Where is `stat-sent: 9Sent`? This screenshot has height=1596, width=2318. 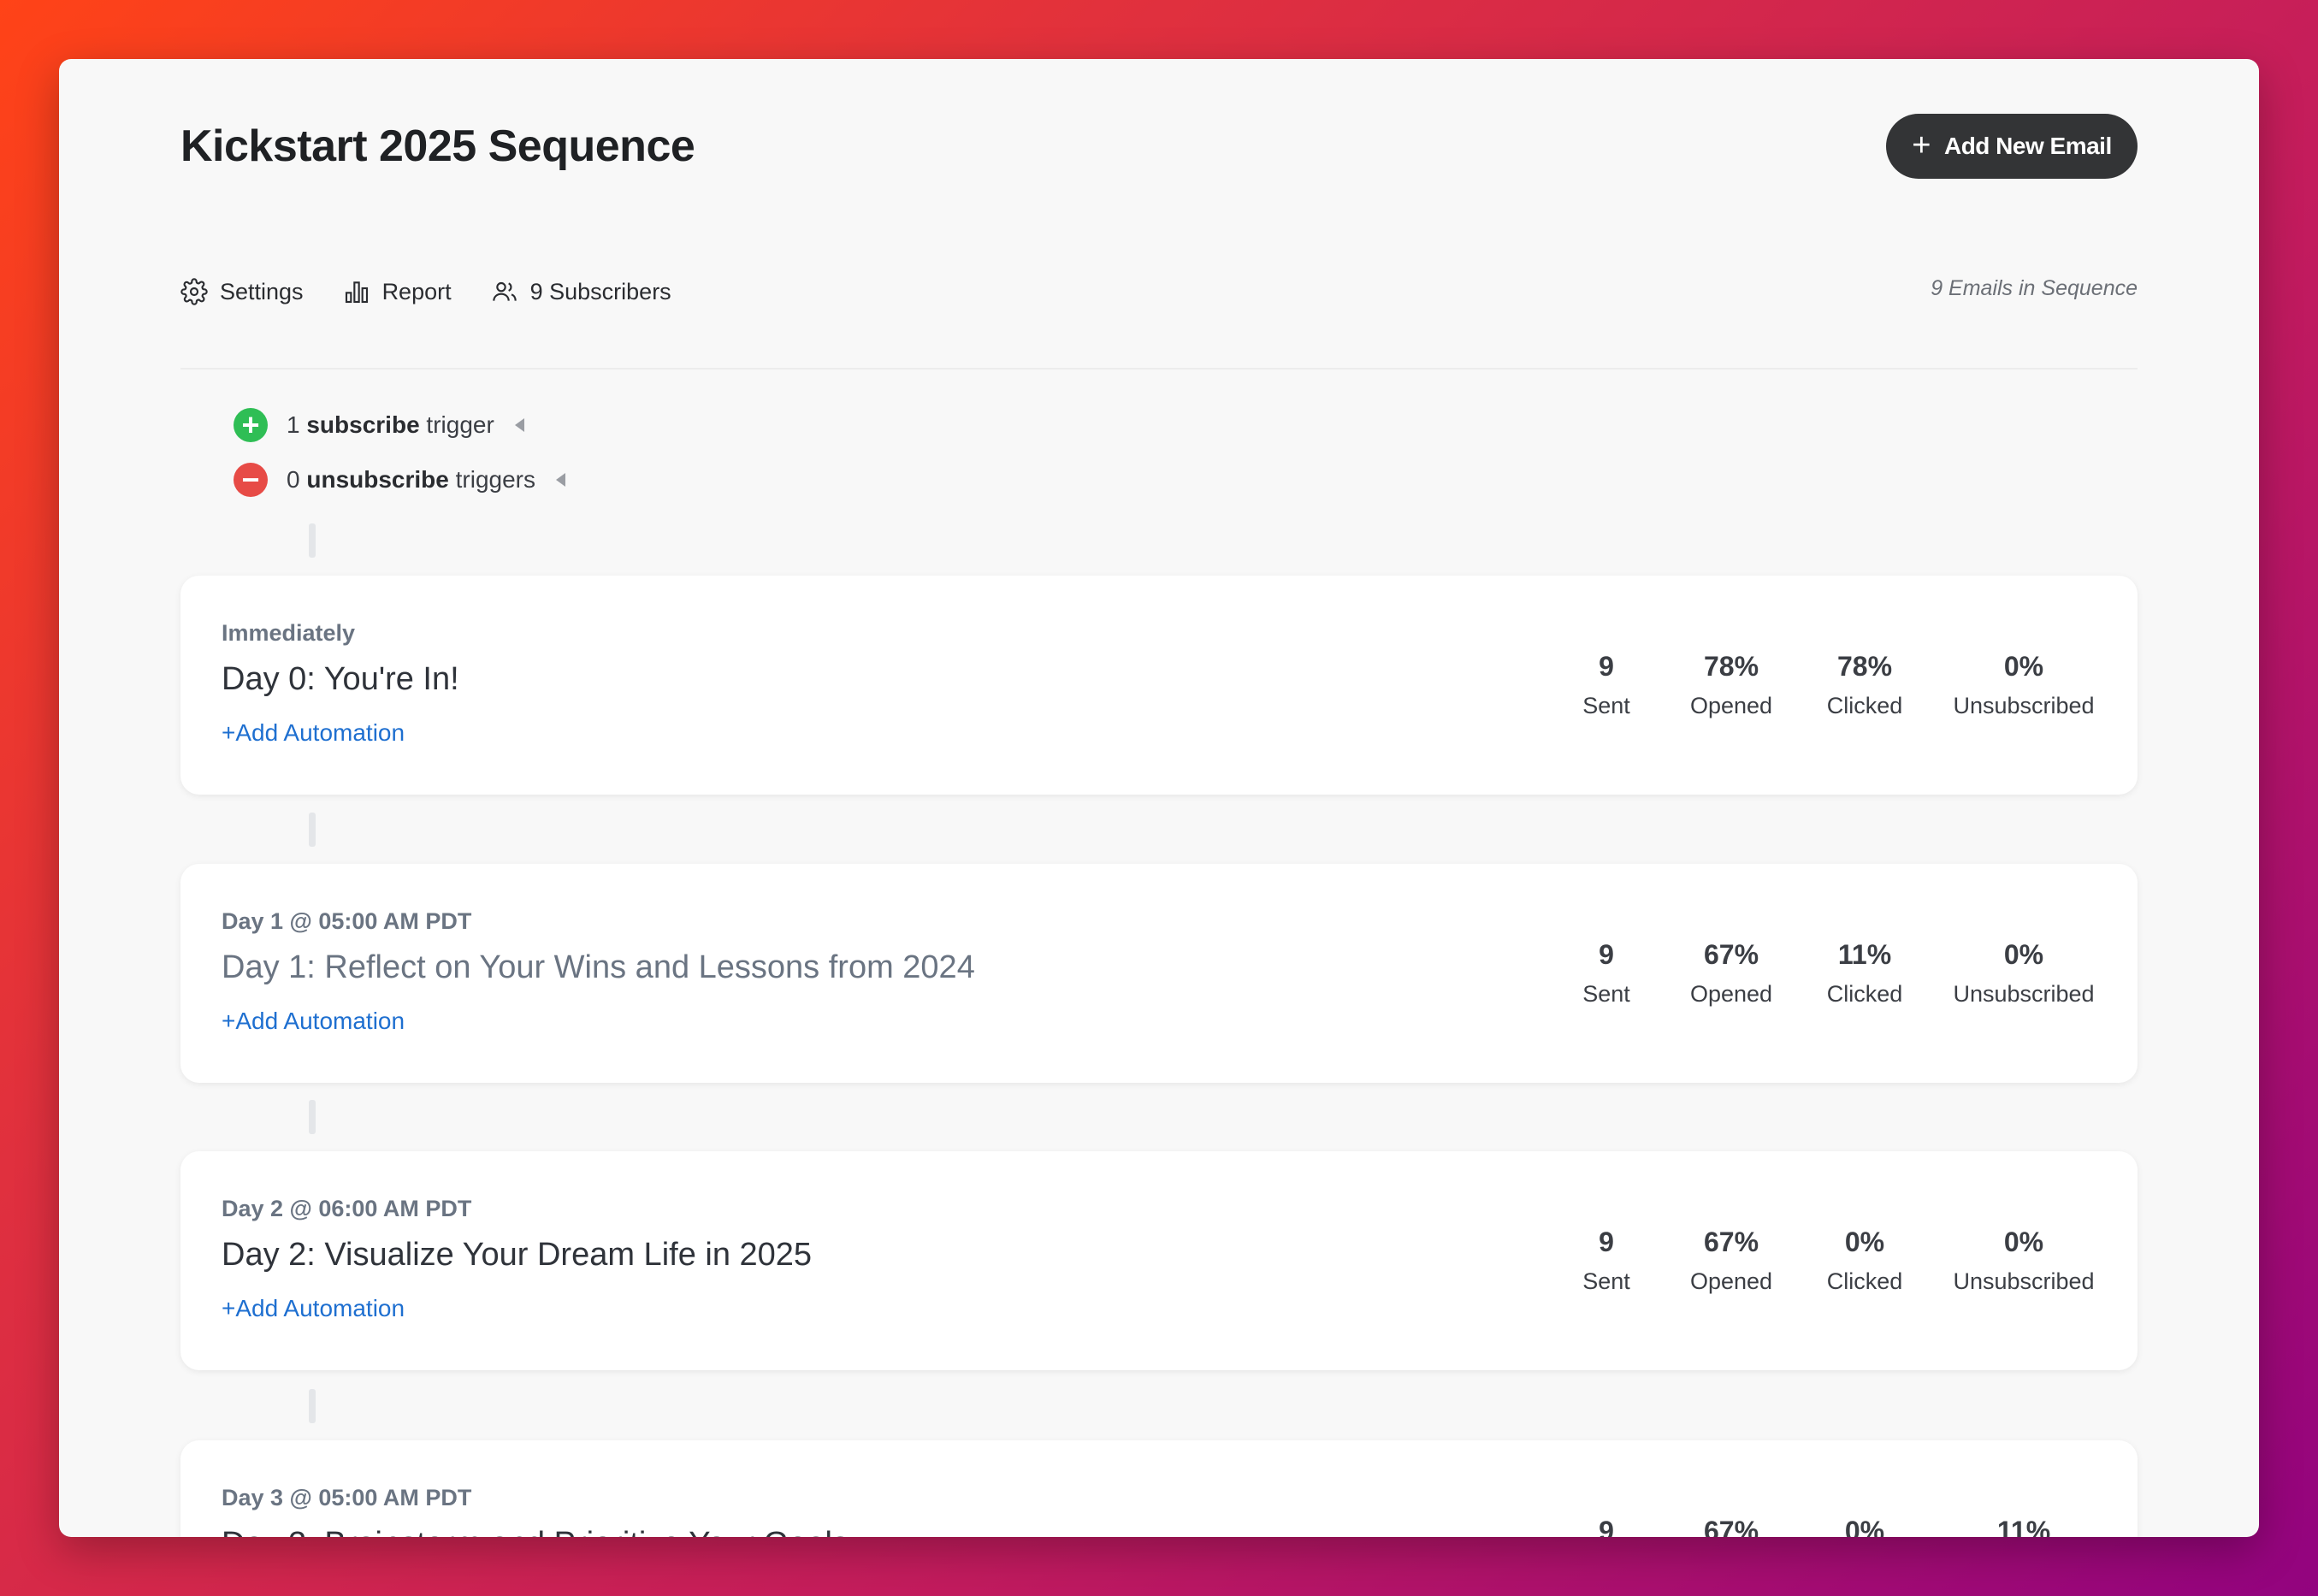
stat-sent: 9Sent is located at coordinates (1606, 1526).